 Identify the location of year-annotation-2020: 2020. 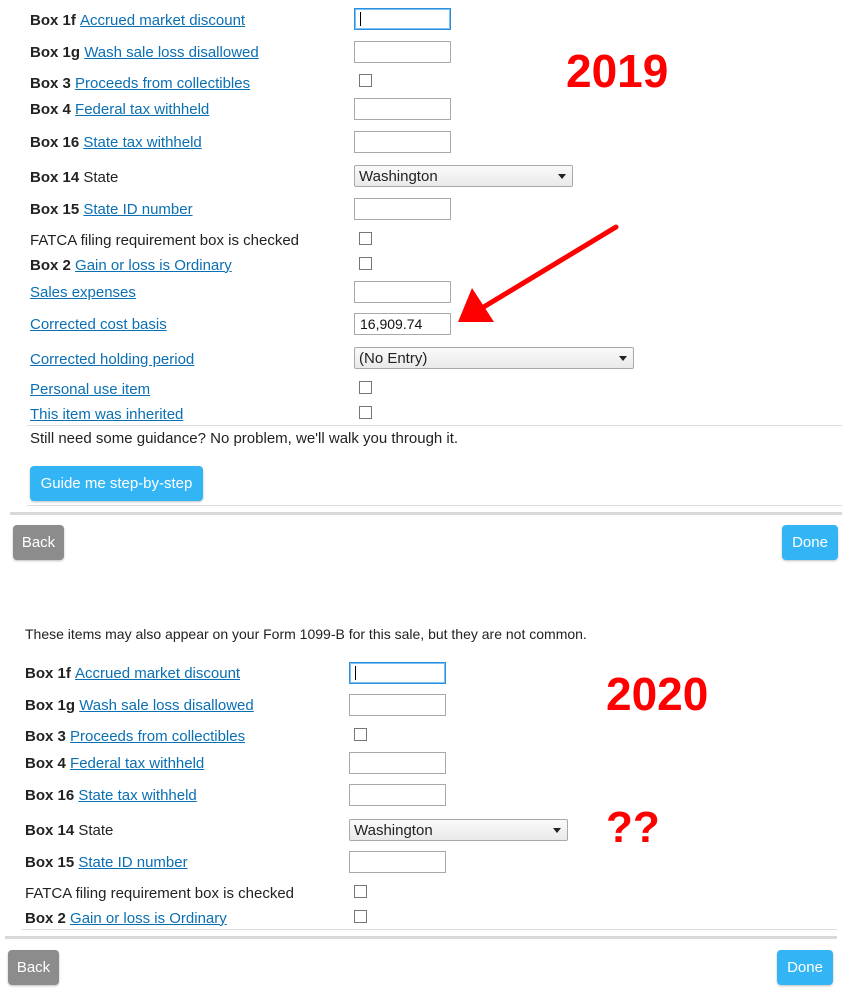
(657, 694).